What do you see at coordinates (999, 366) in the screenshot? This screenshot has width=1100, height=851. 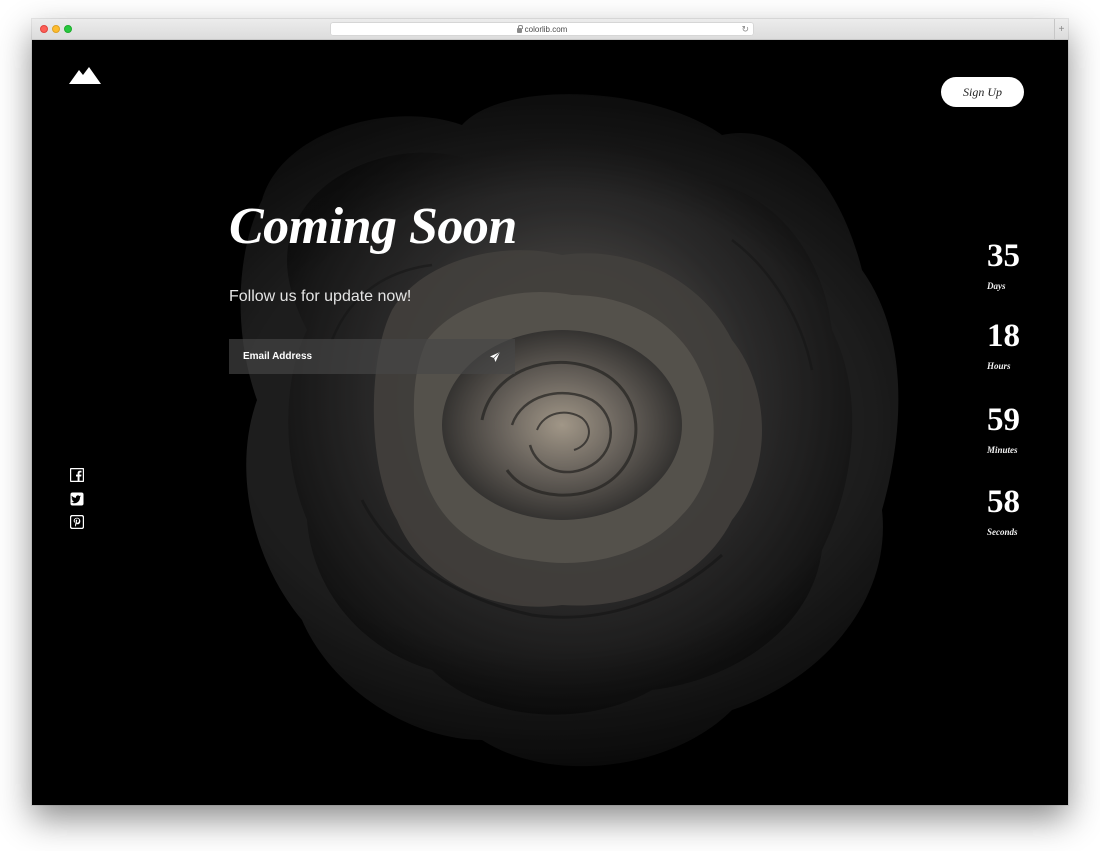 I see `countdown-hours-label: Hours` at bounding box center [999, 366].